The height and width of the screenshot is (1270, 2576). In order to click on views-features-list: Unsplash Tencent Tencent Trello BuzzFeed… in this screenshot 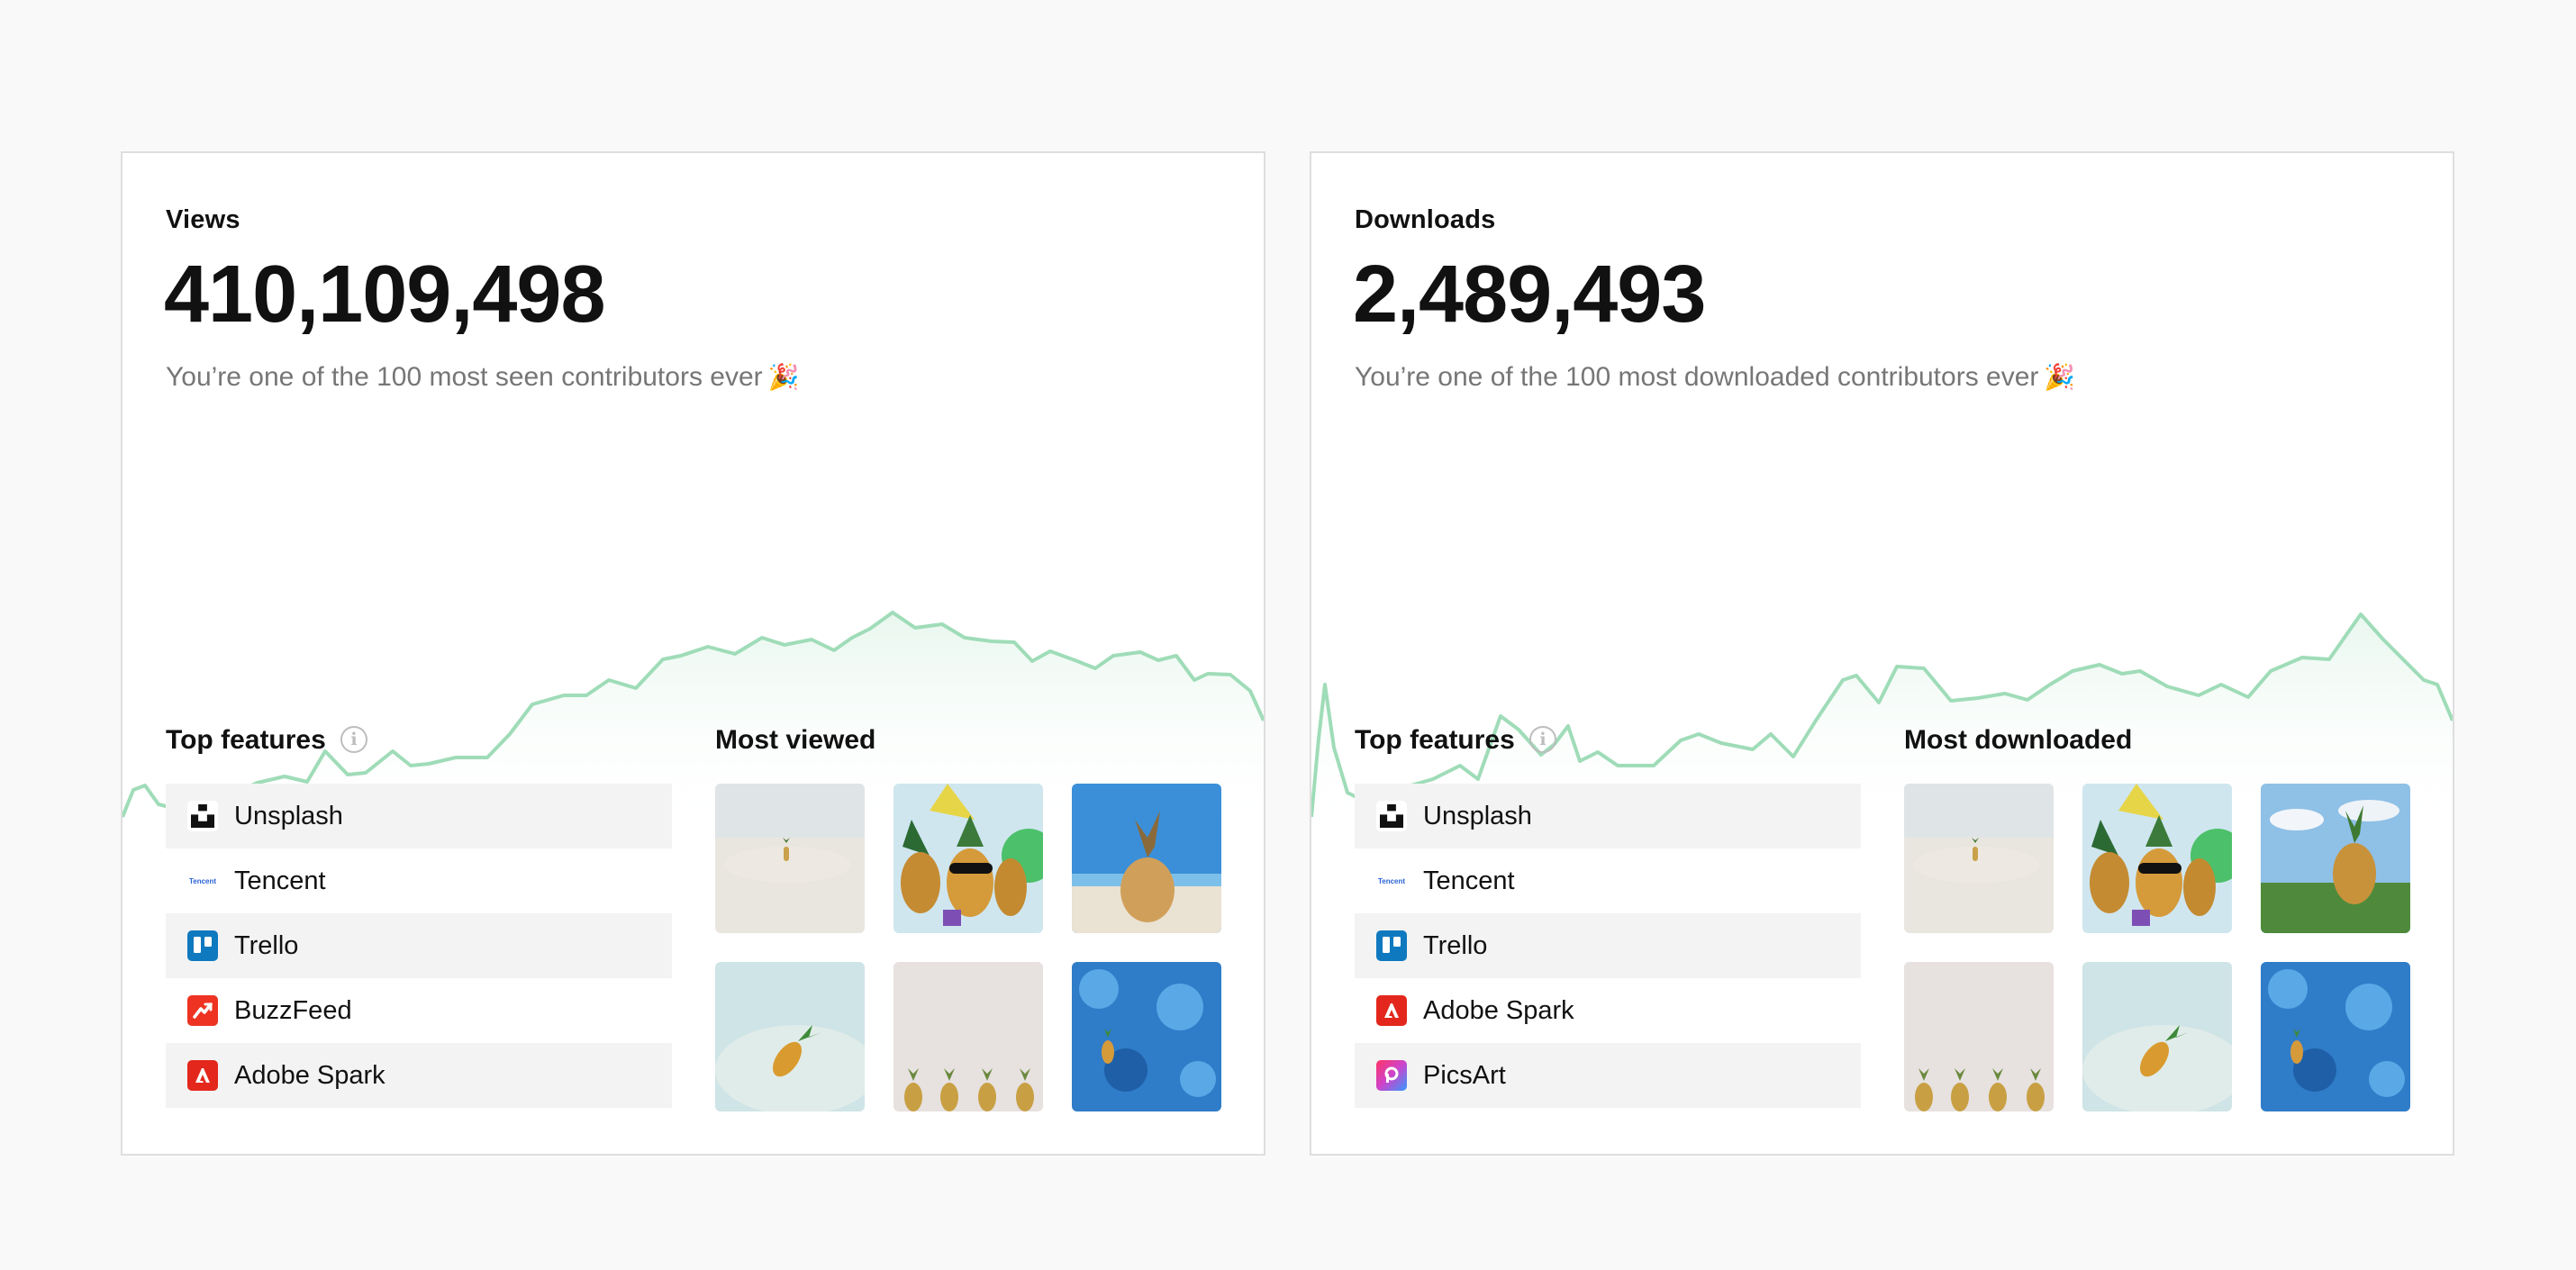, I will do `click(419, 946)`.